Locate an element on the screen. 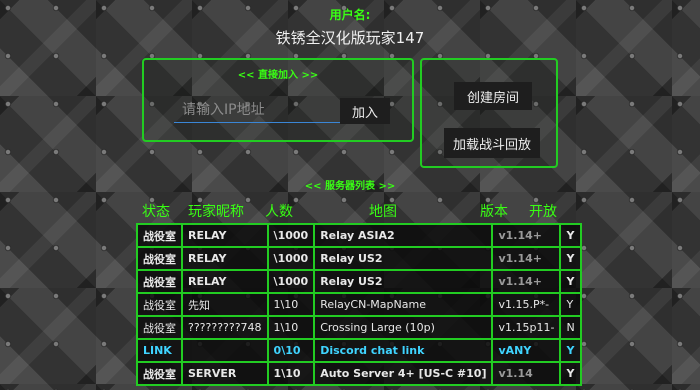  username-value: 铁锈全汉化版玩家147 is located at coordinates (350, 37).